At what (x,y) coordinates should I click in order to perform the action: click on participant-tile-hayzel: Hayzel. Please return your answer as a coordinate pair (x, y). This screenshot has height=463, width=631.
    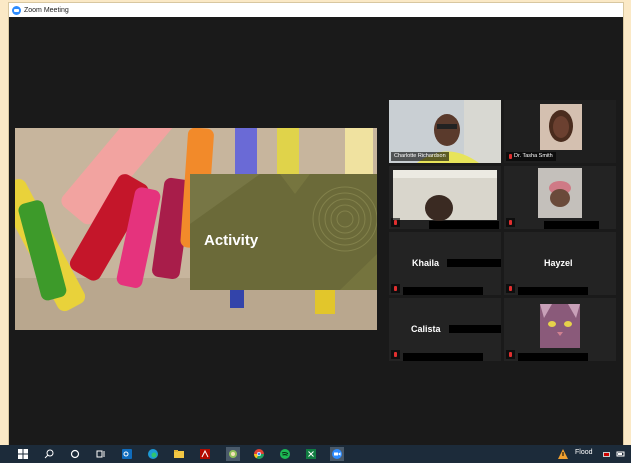
    Looking at the image, I should click on (560, 263).